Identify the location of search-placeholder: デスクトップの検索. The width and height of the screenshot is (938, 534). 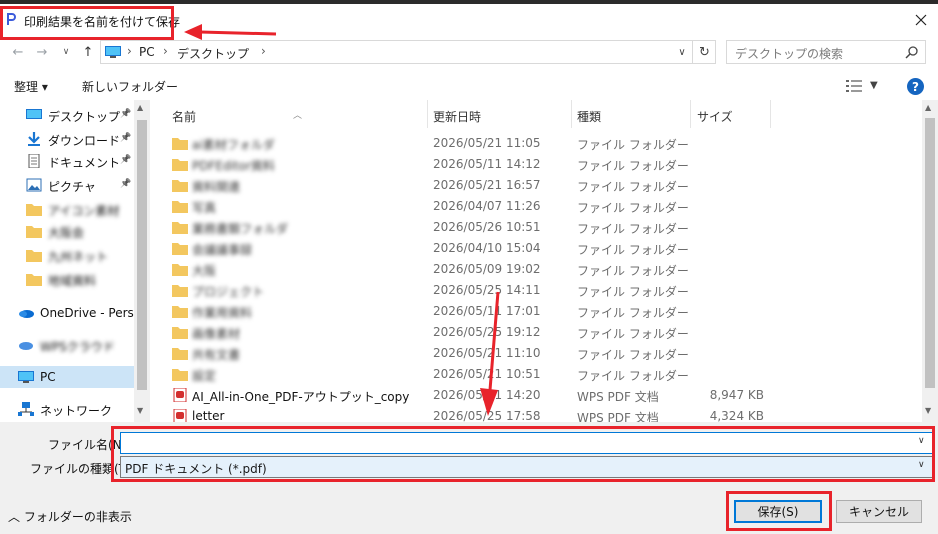
(789, 54).